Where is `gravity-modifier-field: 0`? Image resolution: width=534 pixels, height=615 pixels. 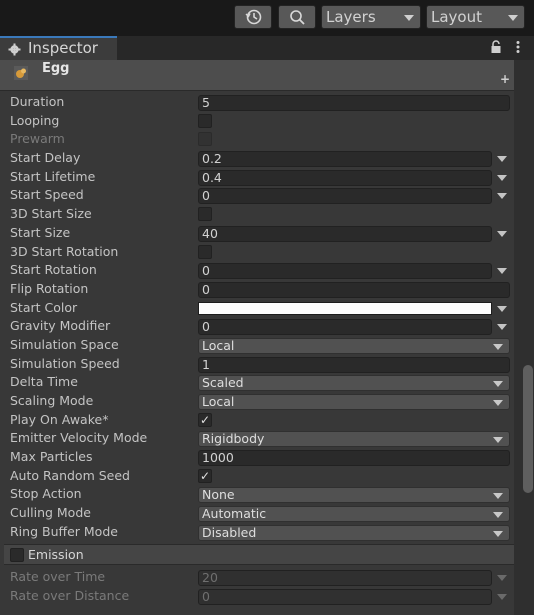 gravity-modifier-field: 0 is located at coordinates (345, 327).